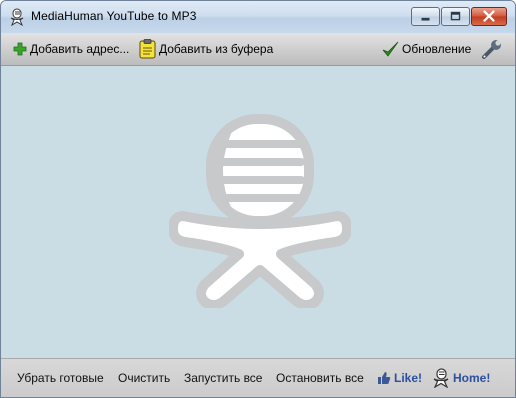  I want to click on maximize-icon, so click(455, 16).